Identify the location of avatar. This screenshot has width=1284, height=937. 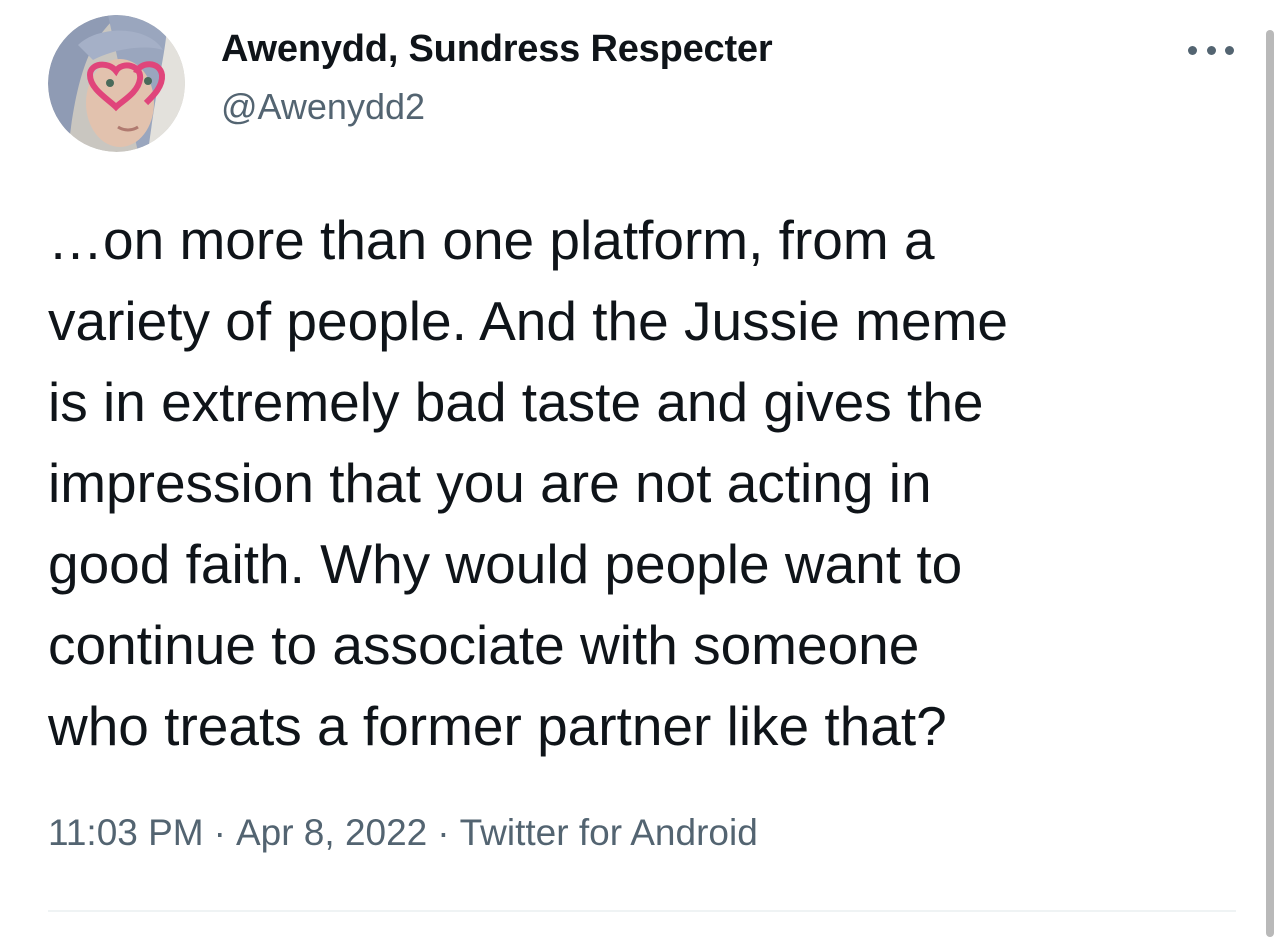
(116, 83).